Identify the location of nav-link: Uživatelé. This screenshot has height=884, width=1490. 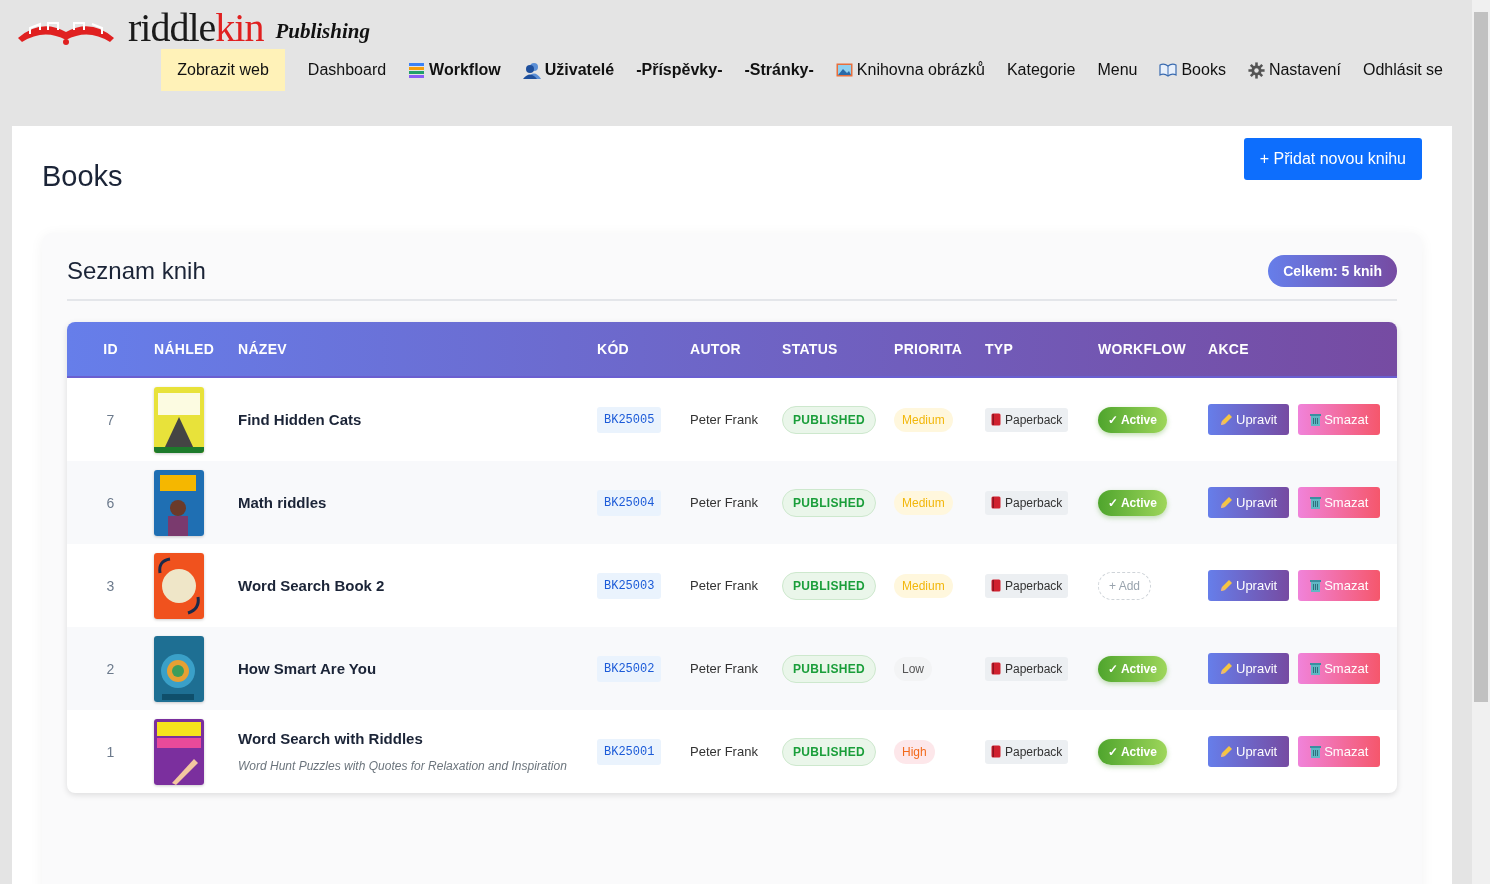
(568, 70).